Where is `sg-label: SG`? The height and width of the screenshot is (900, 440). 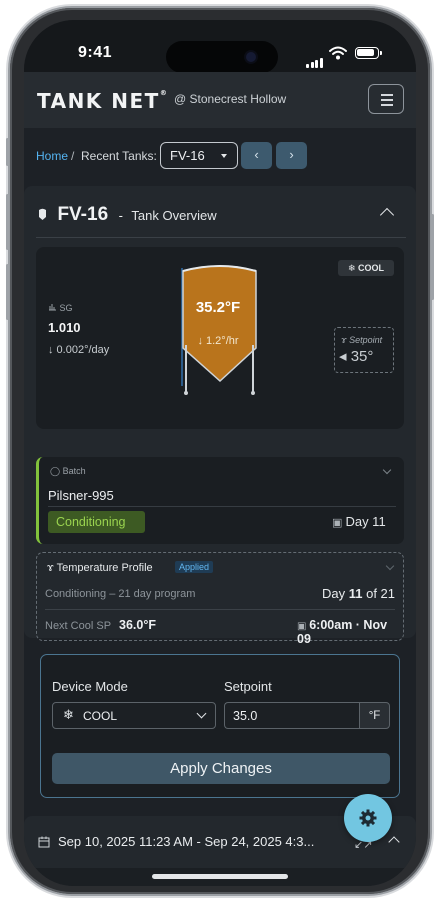
sg-label: SG is located at coordinates (60, 308).